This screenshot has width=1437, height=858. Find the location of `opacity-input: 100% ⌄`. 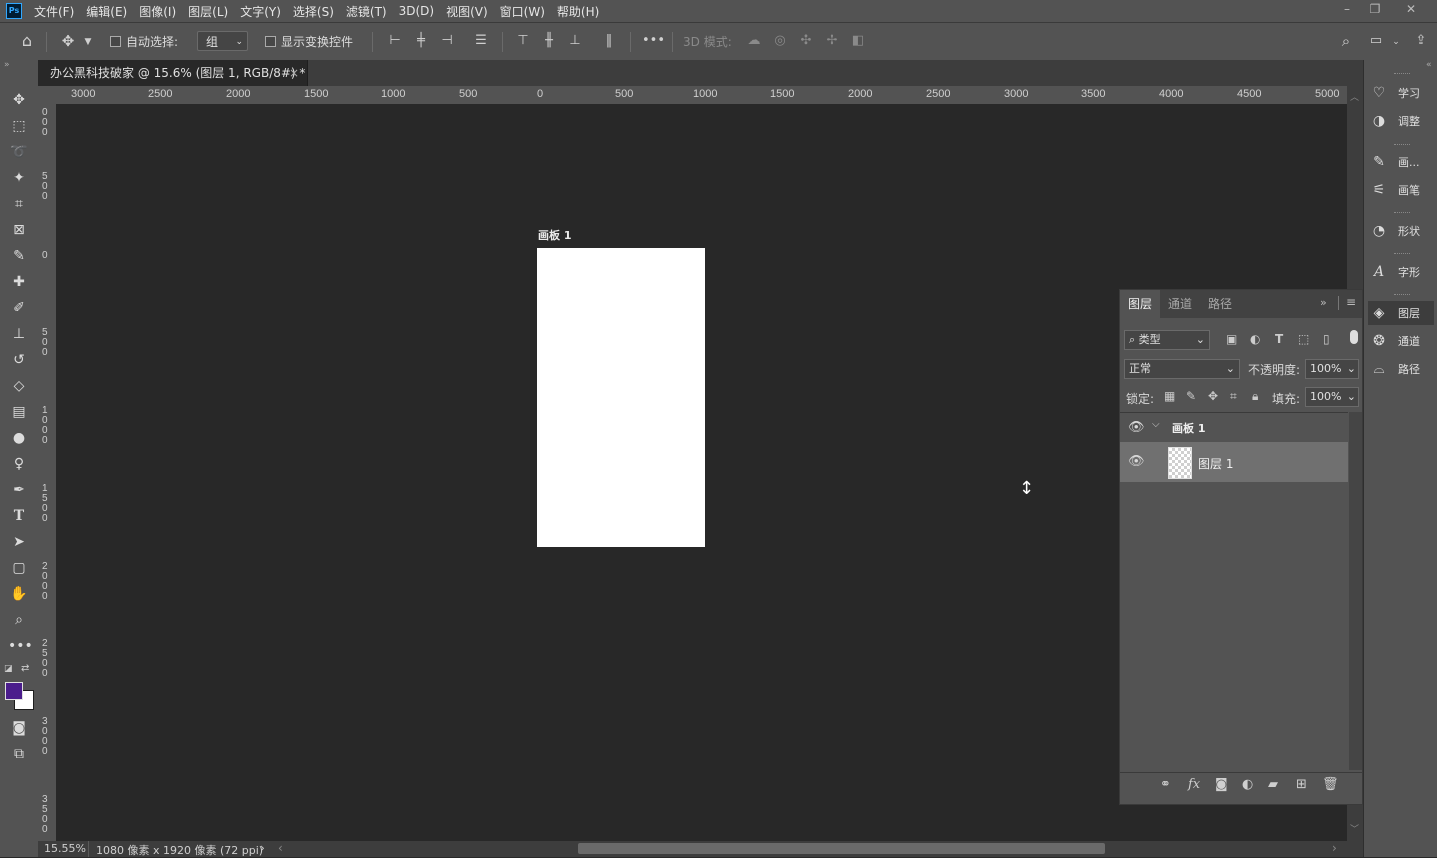

opacity-input: 100% ⌄ is located at coordinates (1332, 369).